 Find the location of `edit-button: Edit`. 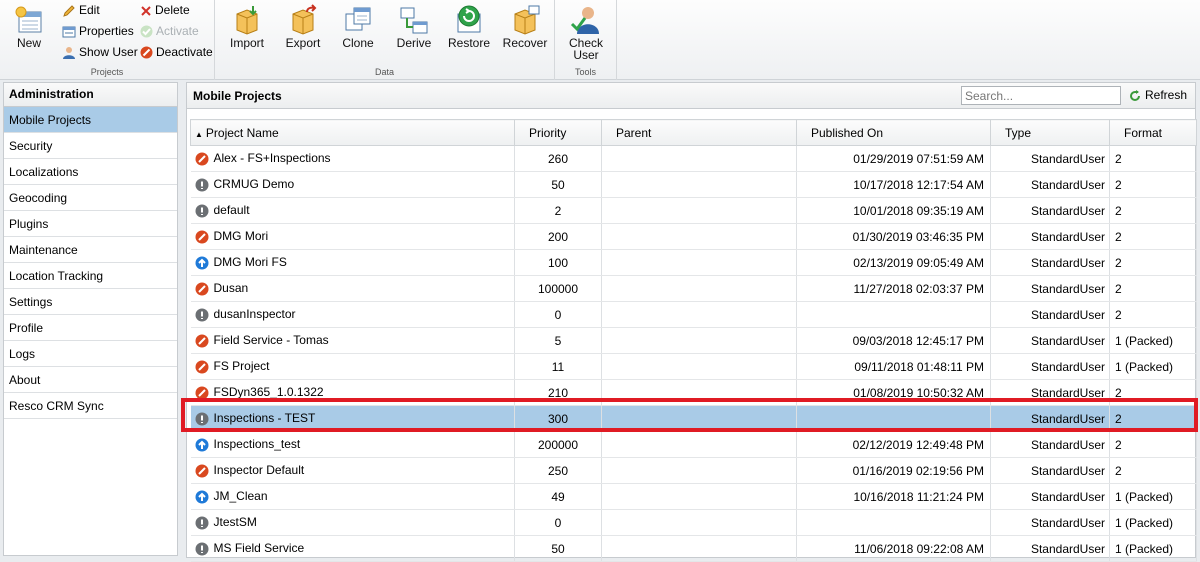

edit-button: Edit is located at coordinates (81, 10).